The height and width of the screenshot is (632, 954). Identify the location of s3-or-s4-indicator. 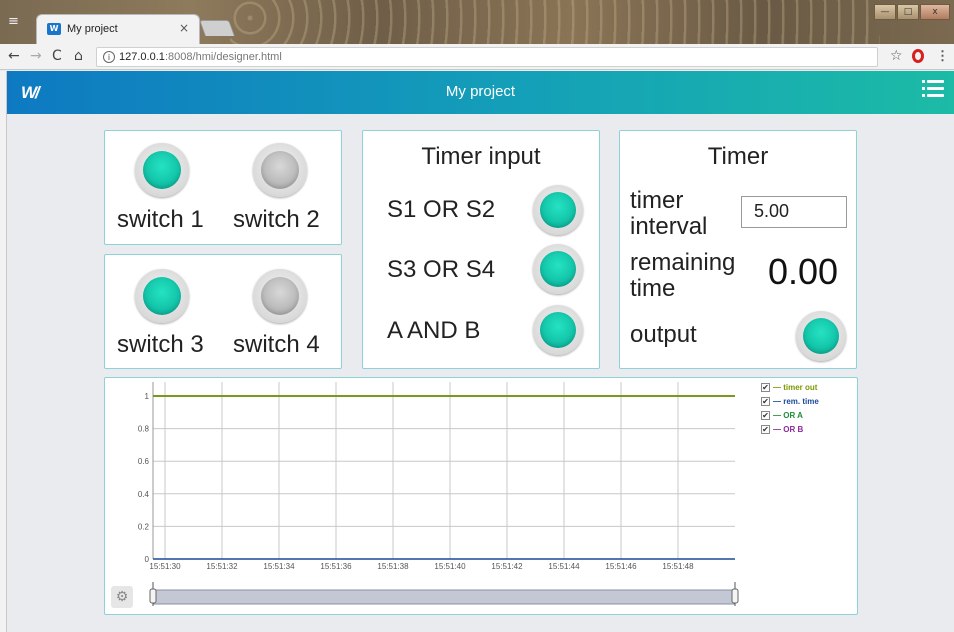
(558, 269).